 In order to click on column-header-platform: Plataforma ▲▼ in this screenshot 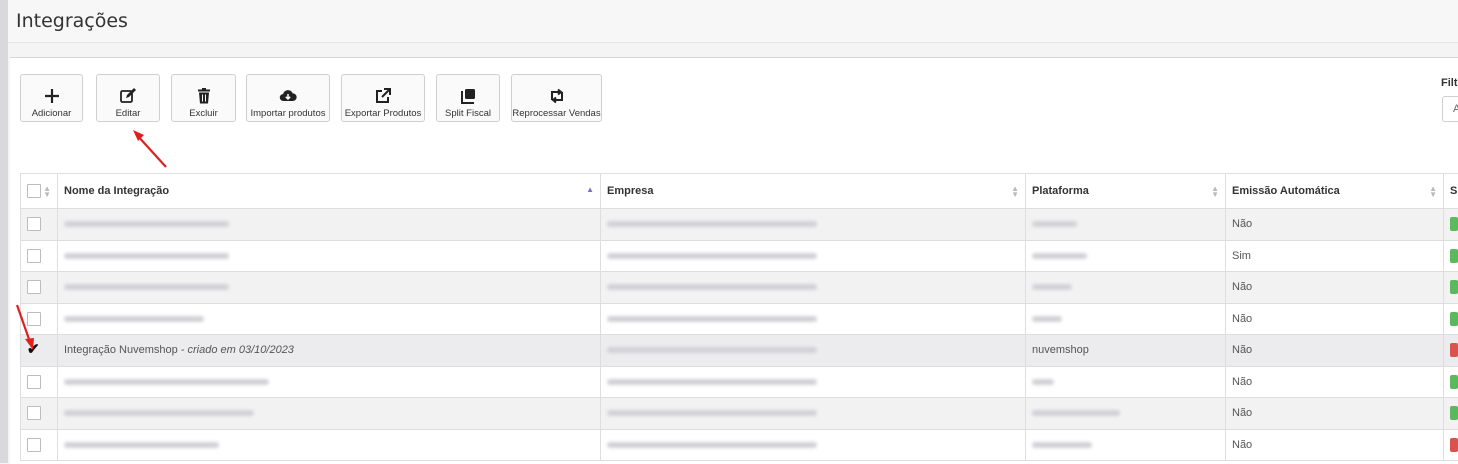, I will do `click(1126, 191)`.